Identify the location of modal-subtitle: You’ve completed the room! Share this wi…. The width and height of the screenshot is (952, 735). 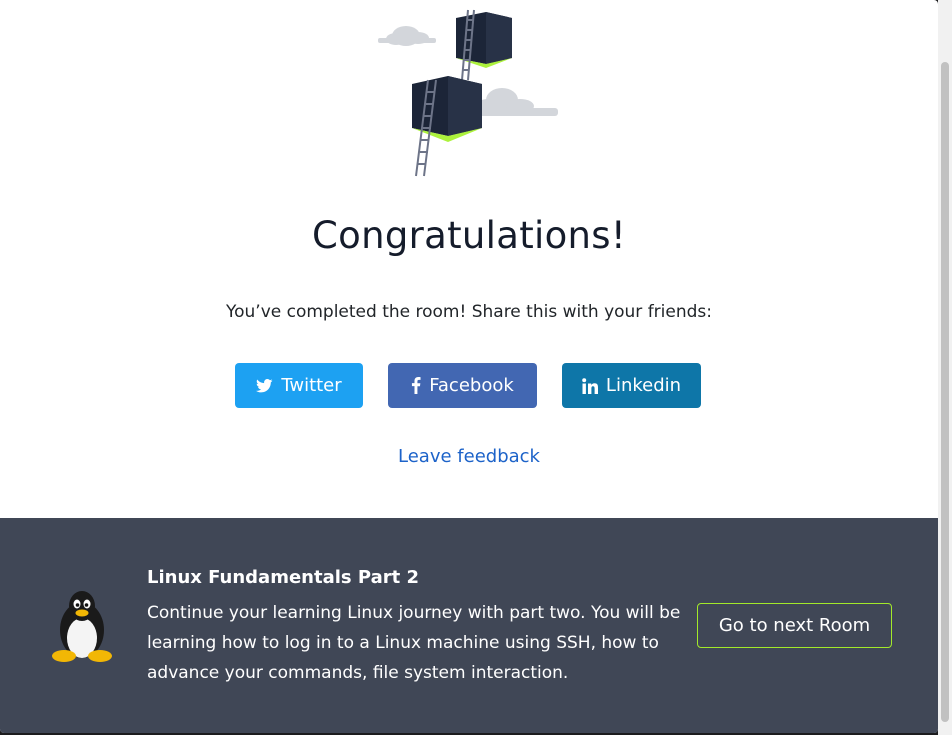
(469, 312).